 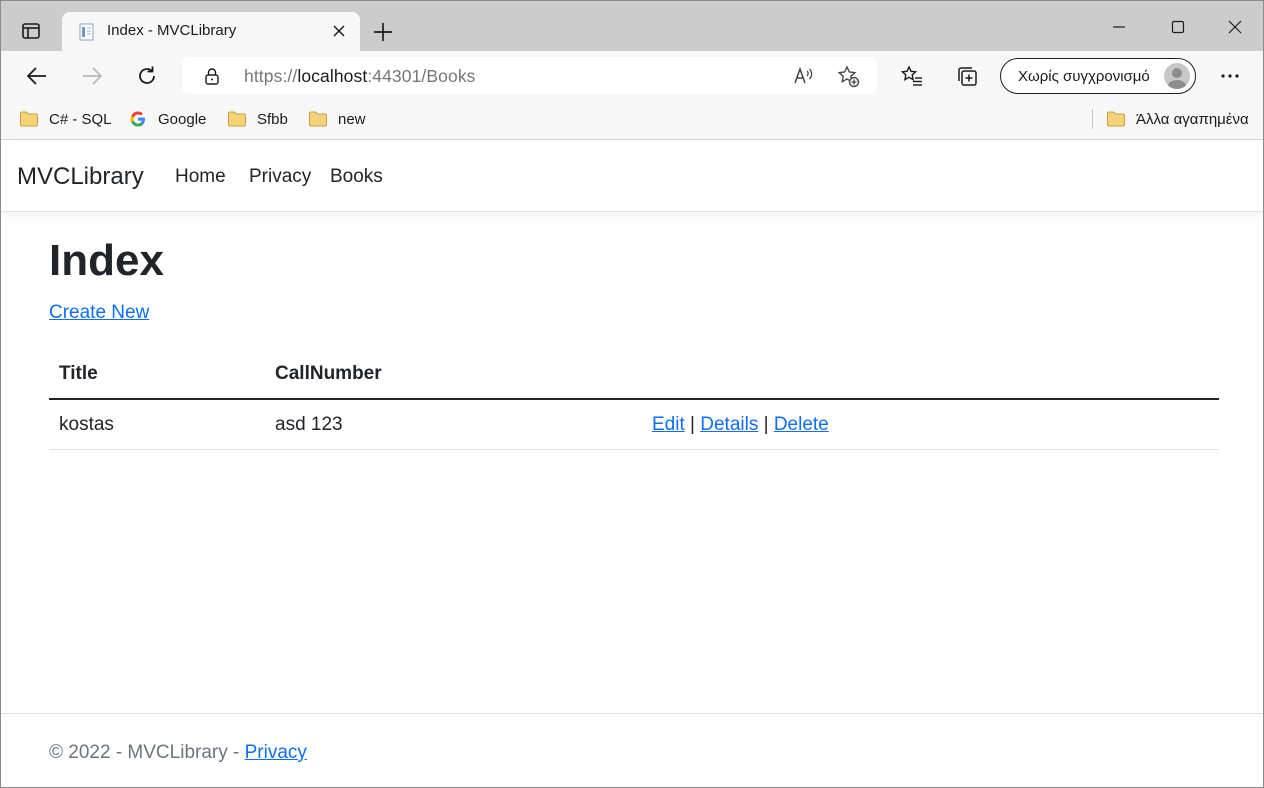 I want to click on tab-actions-icon, so click(x=31, y=31).